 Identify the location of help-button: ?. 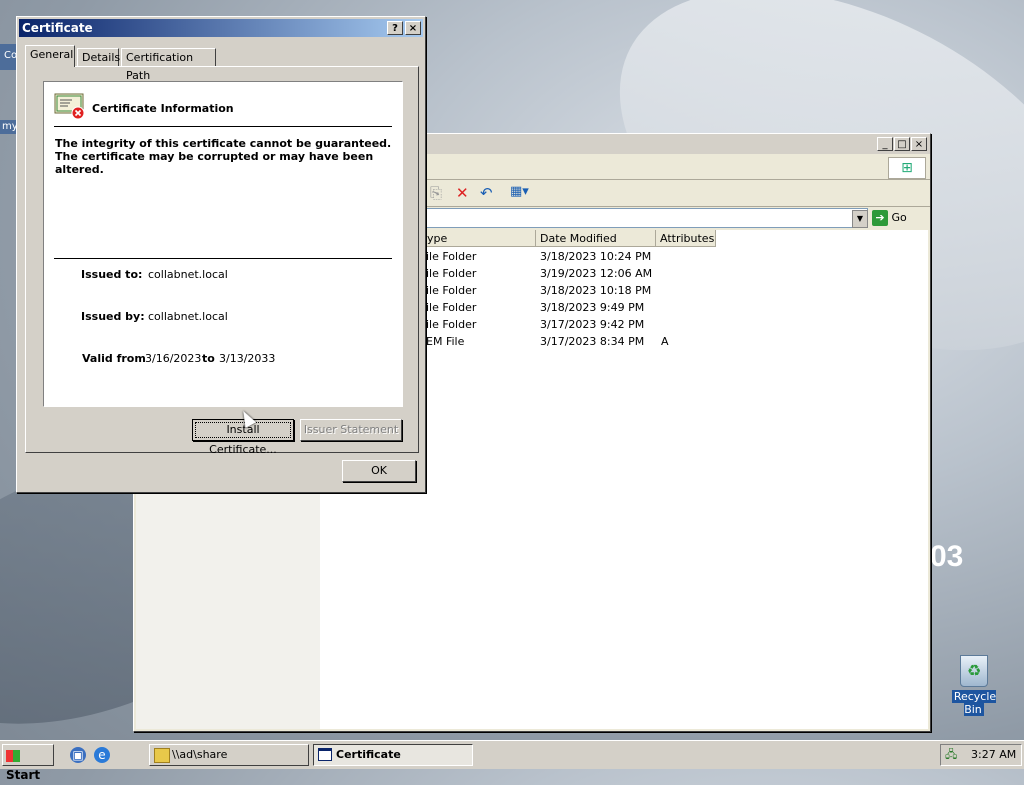
(395, 28).